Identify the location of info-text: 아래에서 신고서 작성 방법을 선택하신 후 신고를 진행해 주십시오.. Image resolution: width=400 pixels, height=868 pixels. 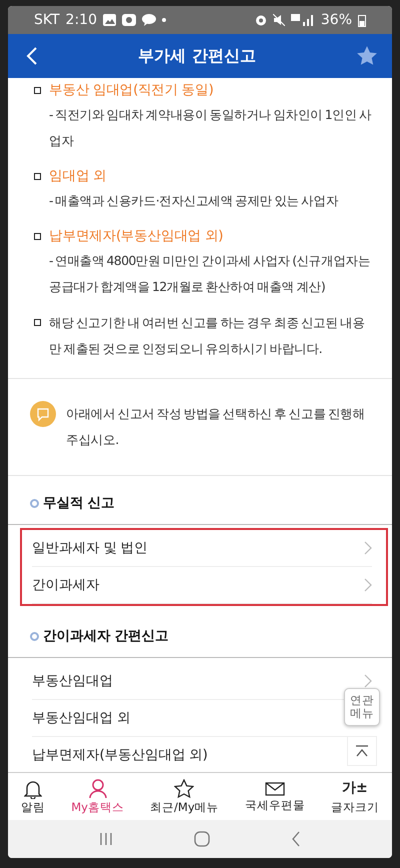
(216, 427).